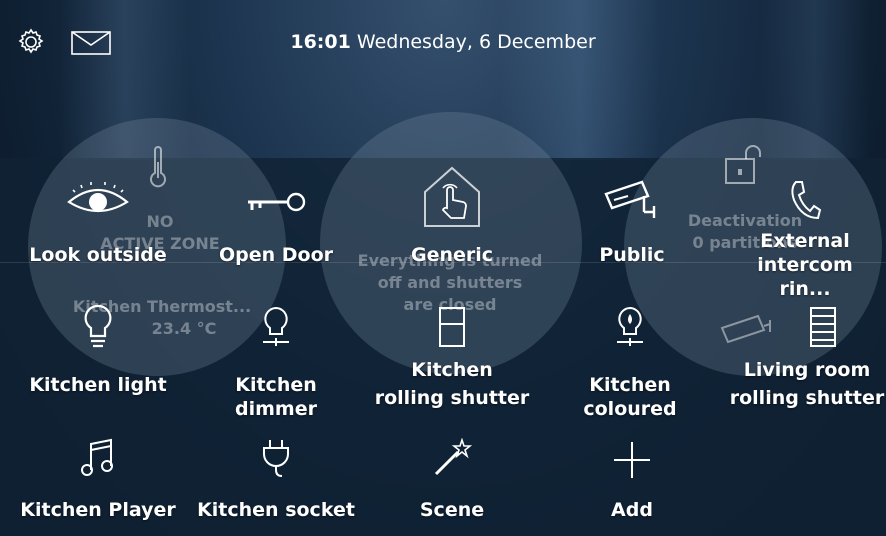  I want to click on plug-icon, so click(276, 460).